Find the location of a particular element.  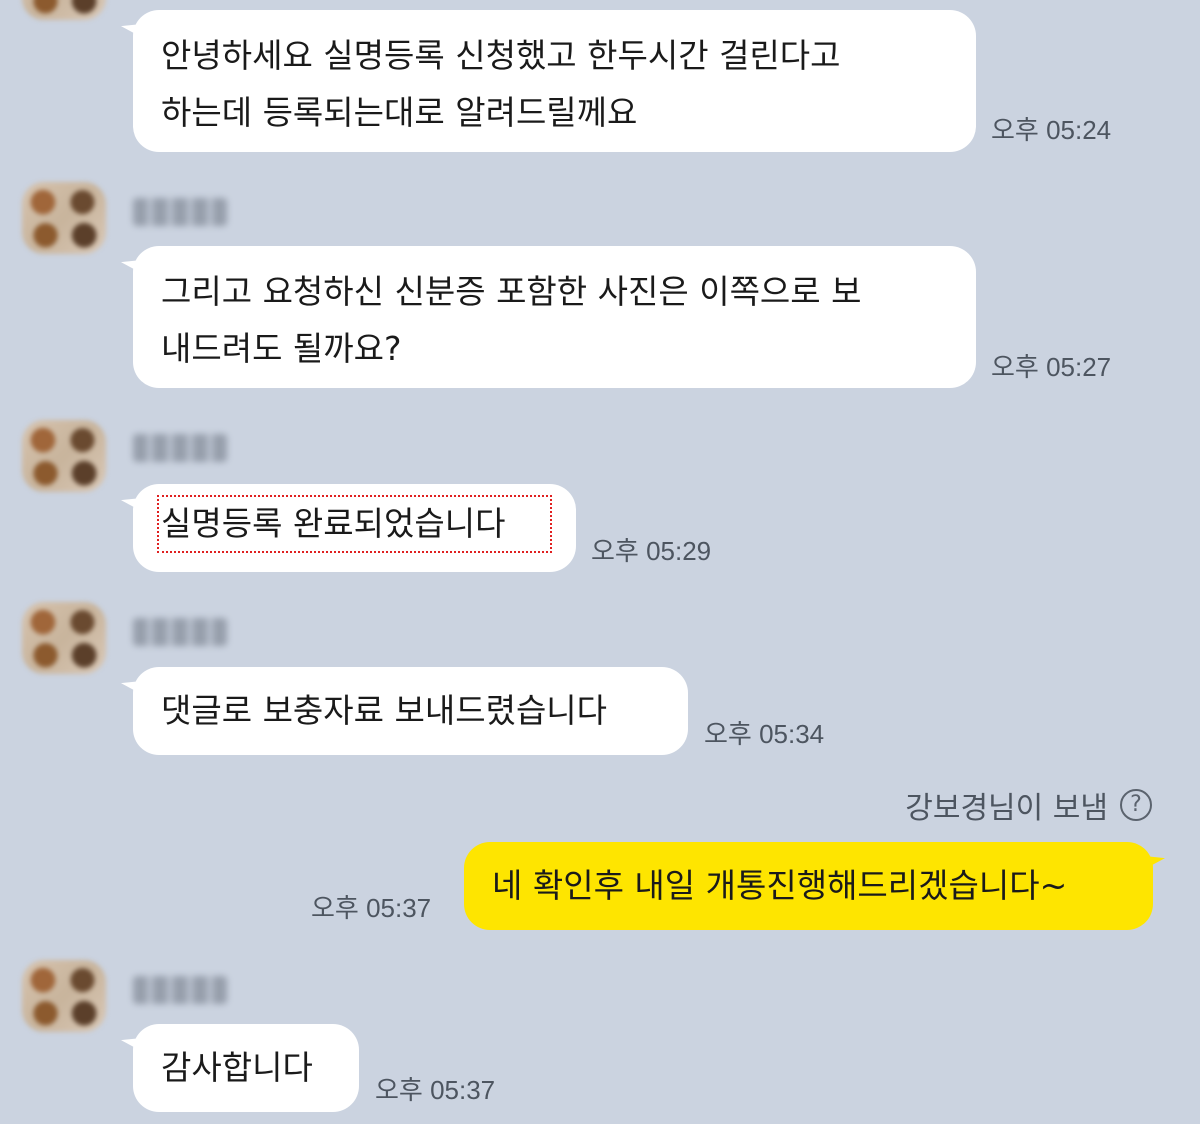

message-bubble-outgoing: 네 확인후 내일 개통진행해드리겠습니다~ is located at coordinates (808, 886).